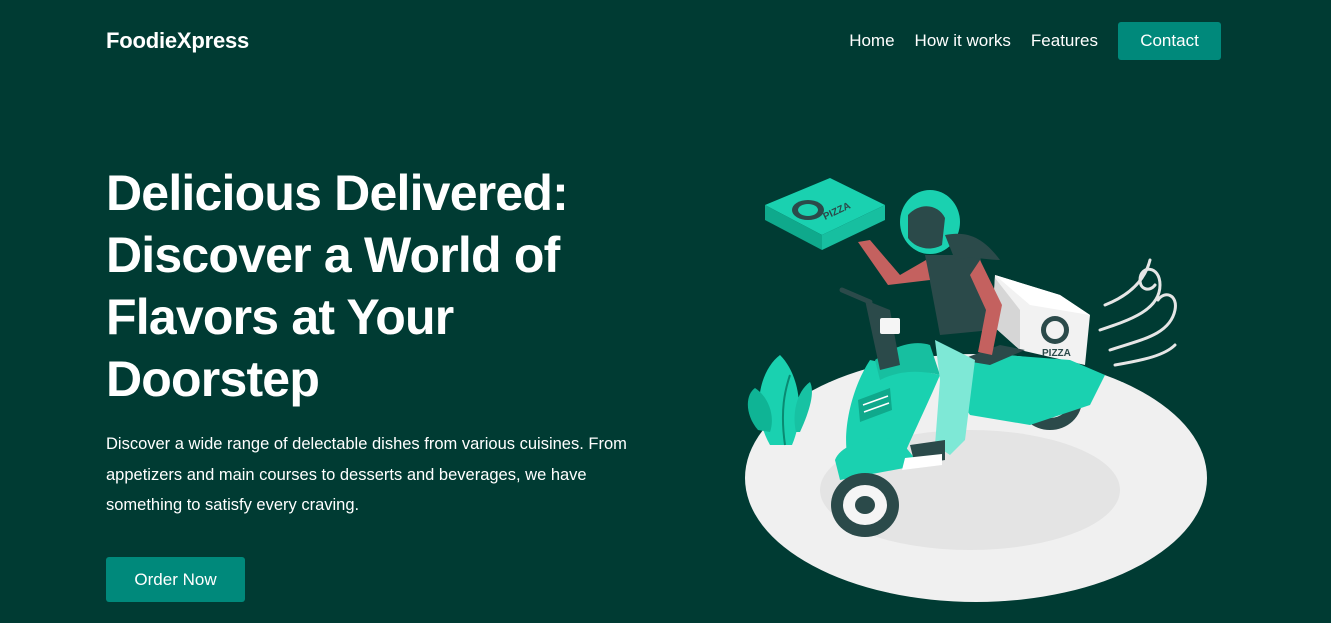  I want to click on wind-swirl-icon, so click(1137, 312).